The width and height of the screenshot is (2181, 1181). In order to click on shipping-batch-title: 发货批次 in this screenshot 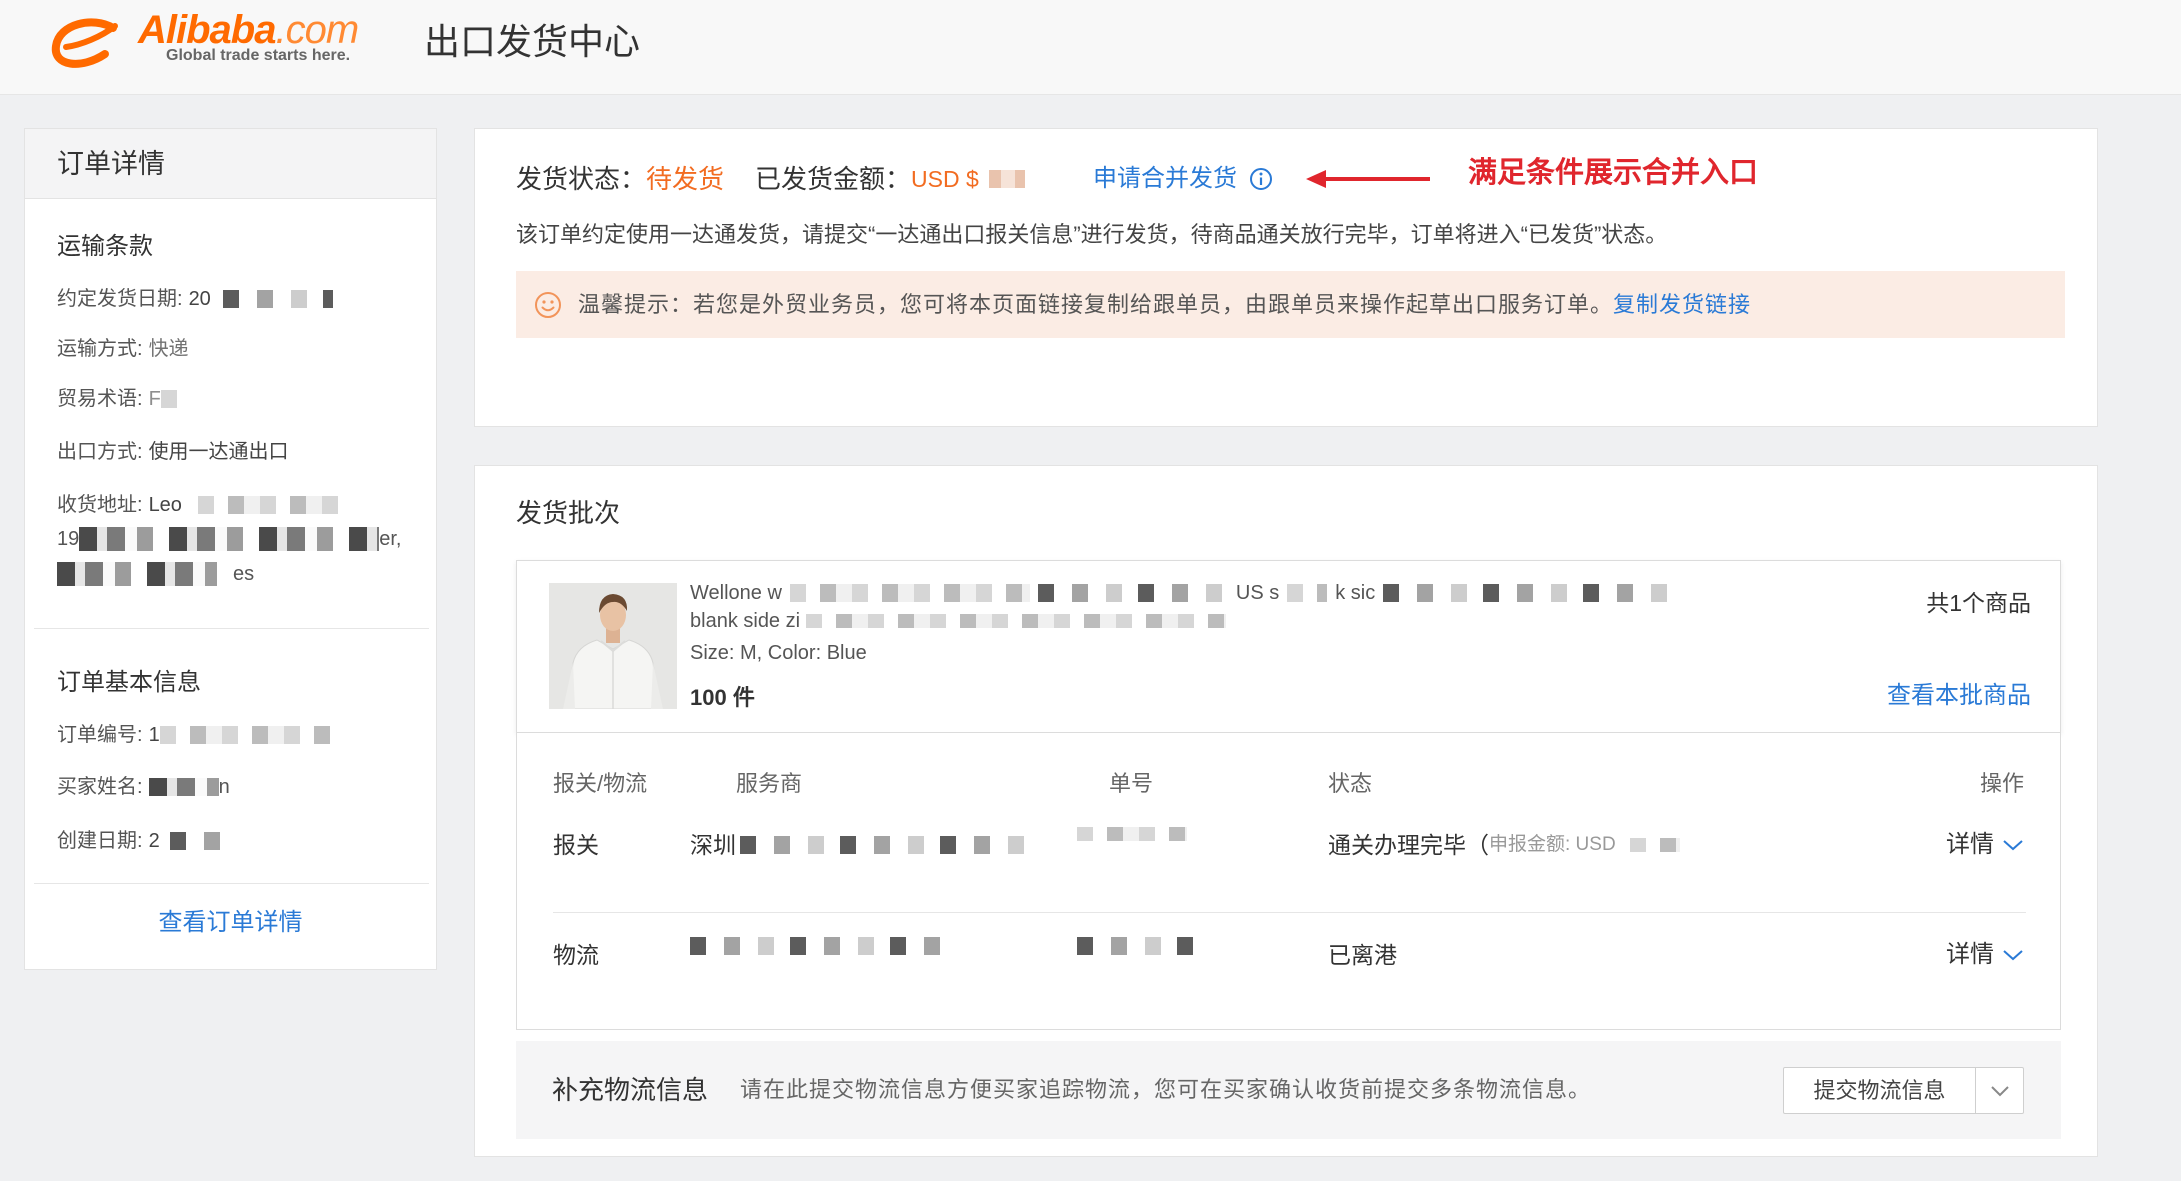, I will do `click(568, 513)`.